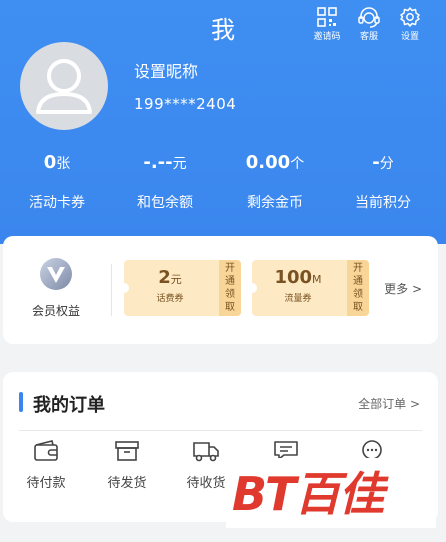 This screenshot has width=446, height=542. What do you see at coordinates (127, 451) in the screenshot?
I see `package-box-icon` at bounding box center [127, 451].